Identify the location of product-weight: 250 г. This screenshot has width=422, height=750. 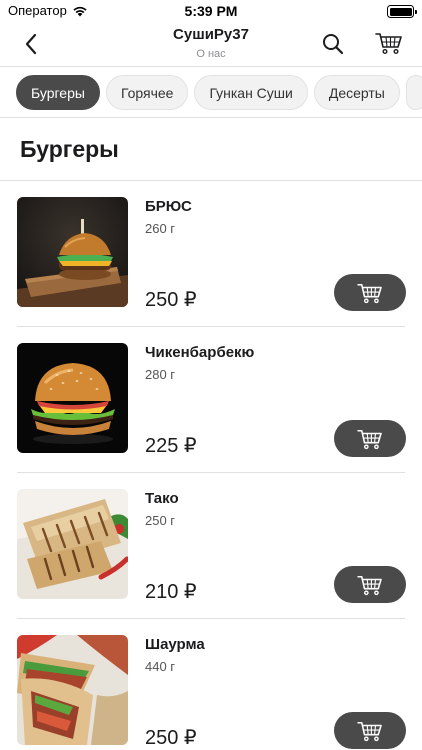
(160, 520).